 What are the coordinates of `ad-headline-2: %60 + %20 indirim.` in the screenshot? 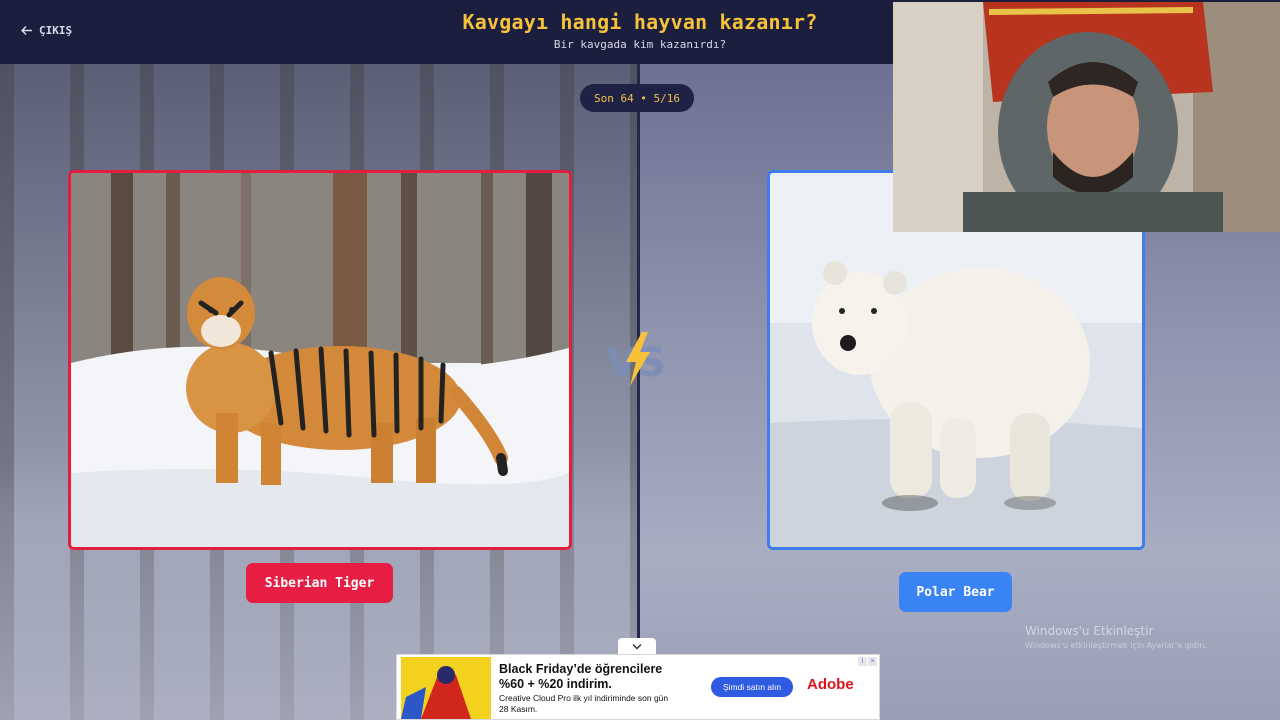 It's located at (555, 684).